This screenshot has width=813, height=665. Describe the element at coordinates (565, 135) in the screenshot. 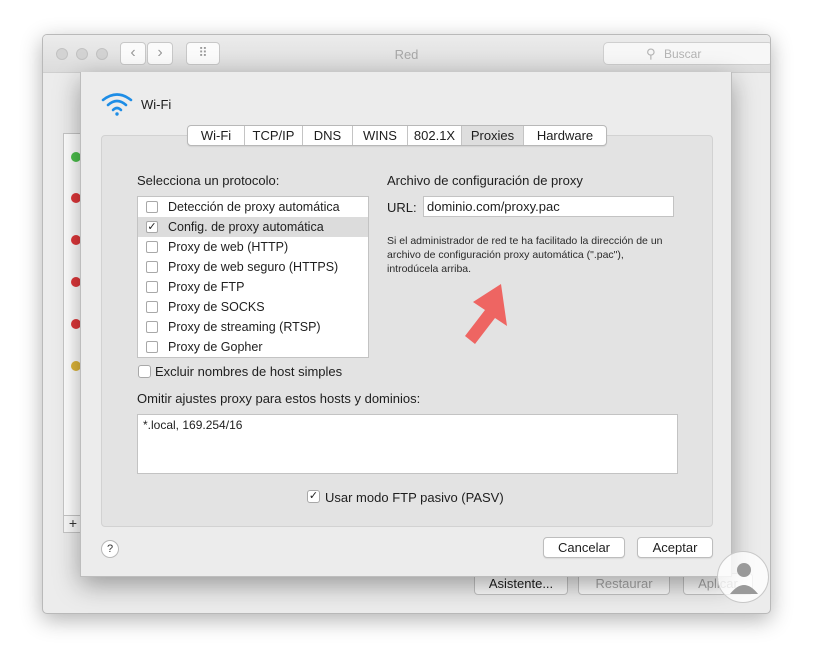

I see `tab-hardware: Hardware` at that location.